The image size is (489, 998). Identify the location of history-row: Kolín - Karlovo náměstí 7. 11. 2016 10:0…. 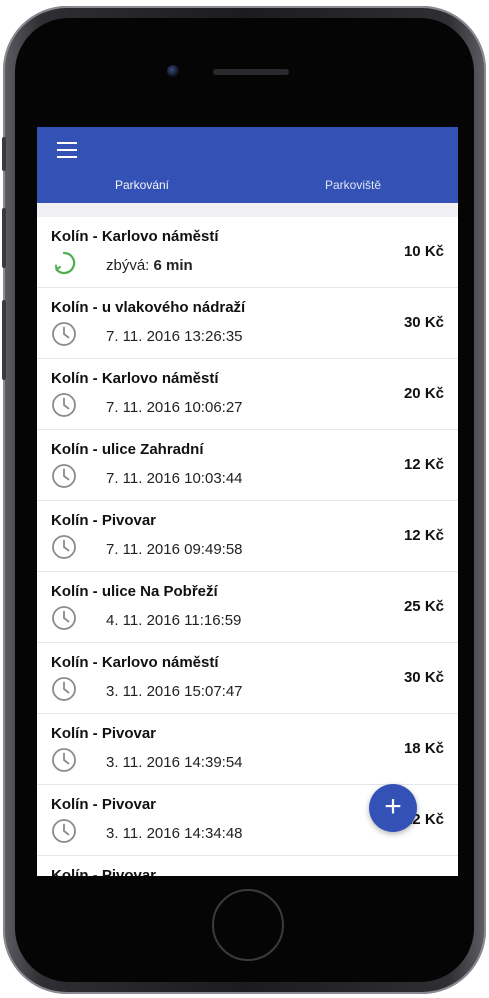
(247, 394).